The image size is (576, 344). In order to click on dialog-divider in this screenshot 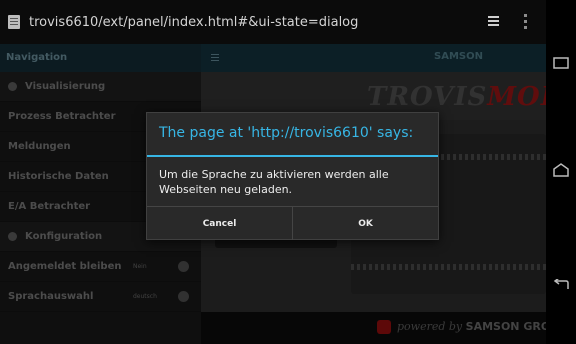, I will do `click(292, 156)`.